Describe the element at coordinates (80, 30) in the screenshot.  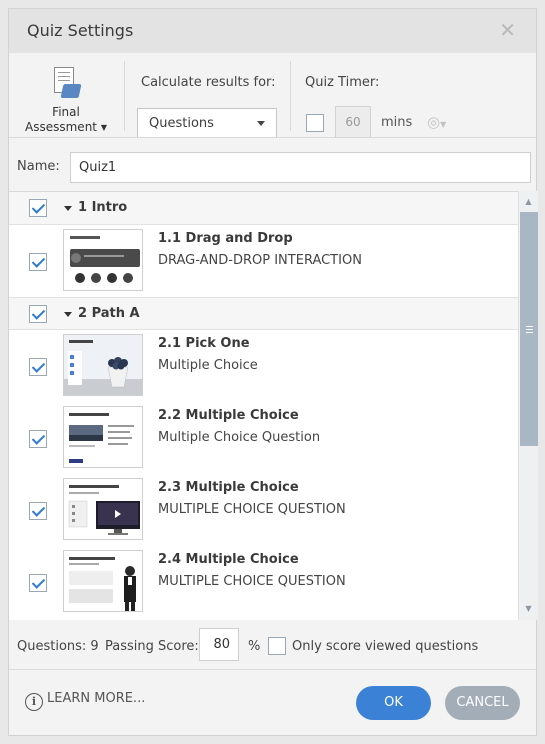
I see `dialog-title: Quiz Settings` at that location.